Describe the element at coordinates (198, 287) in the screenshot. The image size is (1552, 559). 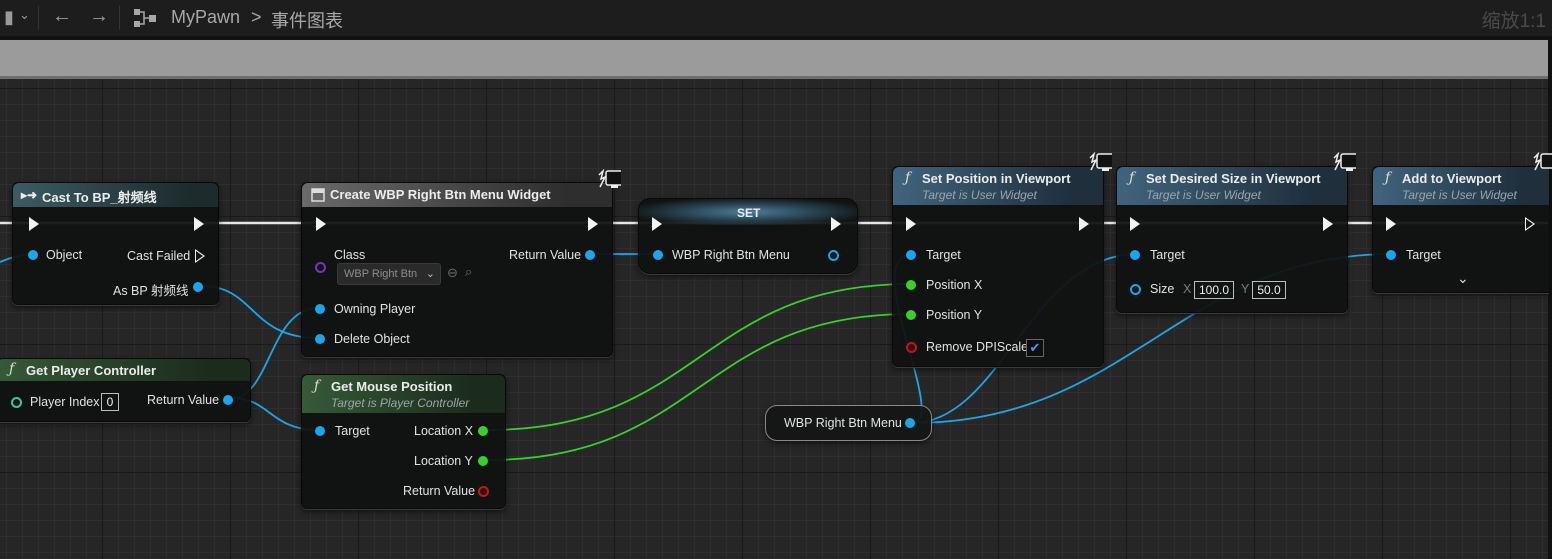
I see `as-bp-pin` at that location.